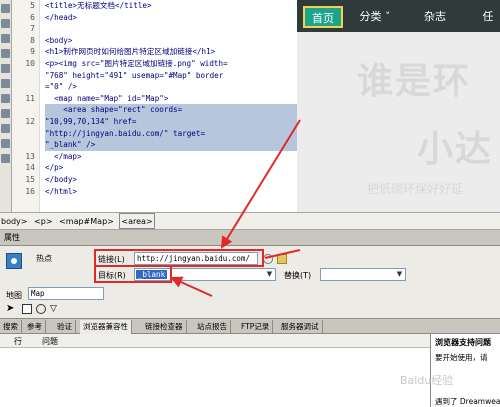 The image size is (500, 407). What do you see at coordinates (171, 99) in the screenshot?
I see `code-line: <map name="Map" id="Map">` at bounding box center [171, 99].